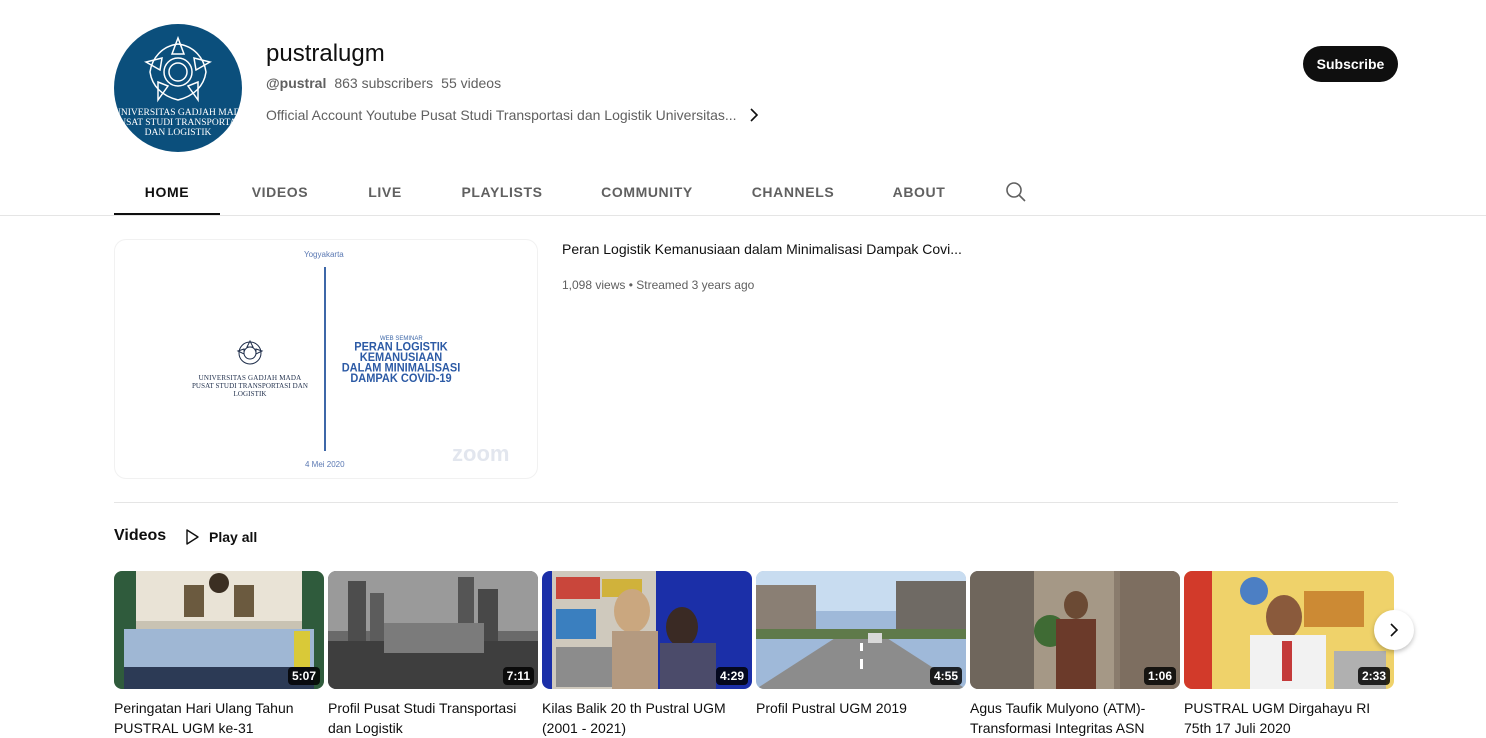 Image resolution: width=1486 pixels, height=738 pixels. I want to click on subscribe-button: Subscribe, so click(1350, 64).